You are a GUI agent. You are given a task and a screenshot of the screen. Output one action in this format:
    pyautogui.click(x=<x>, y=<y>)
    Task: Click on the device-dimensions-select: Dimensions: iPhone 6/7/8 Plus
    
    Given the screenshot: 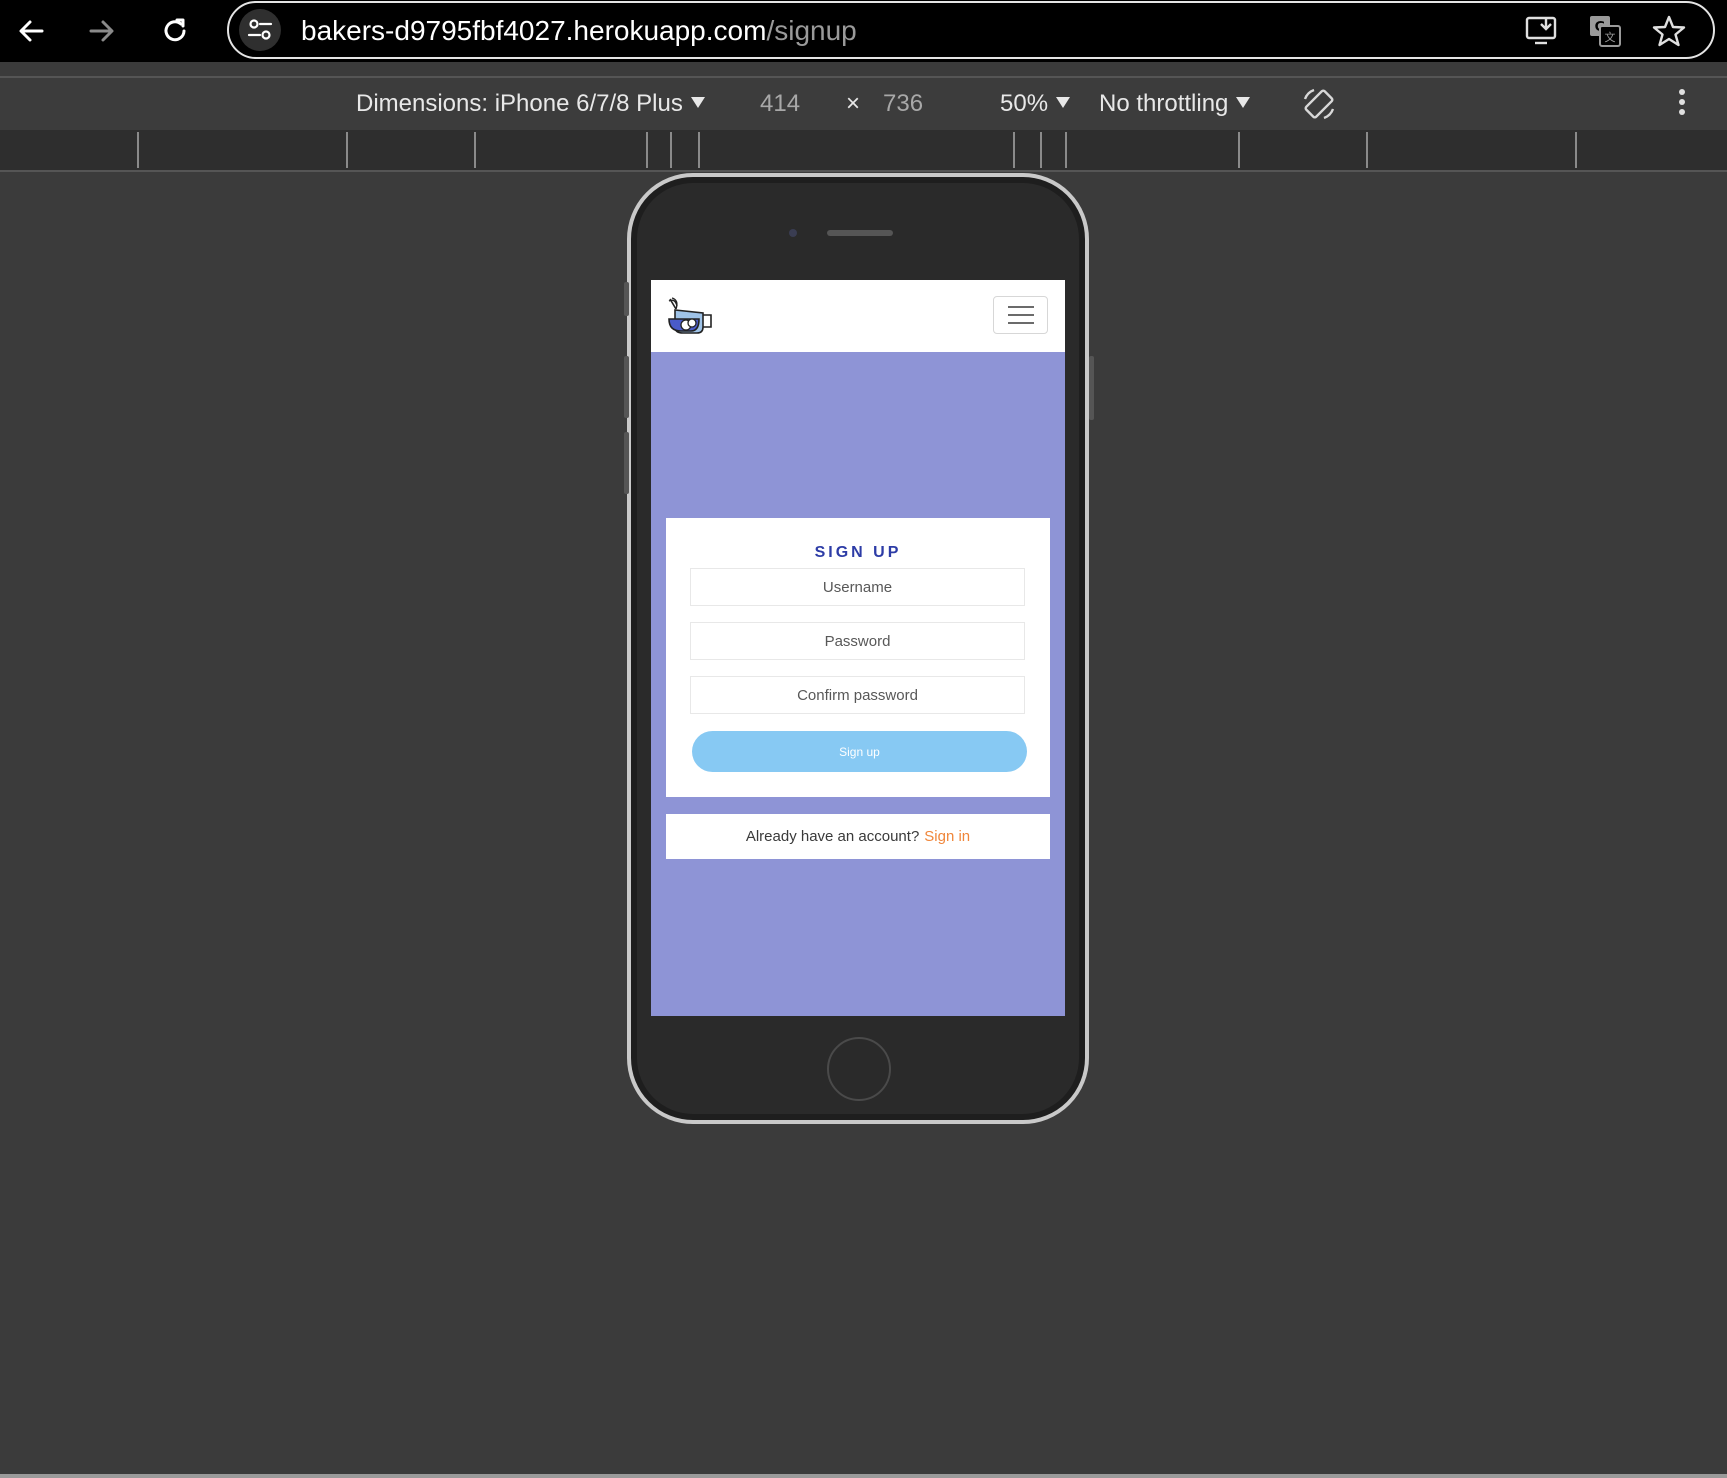 What is the action you would take?
    pyautogui.click(x=530, y=104)
    